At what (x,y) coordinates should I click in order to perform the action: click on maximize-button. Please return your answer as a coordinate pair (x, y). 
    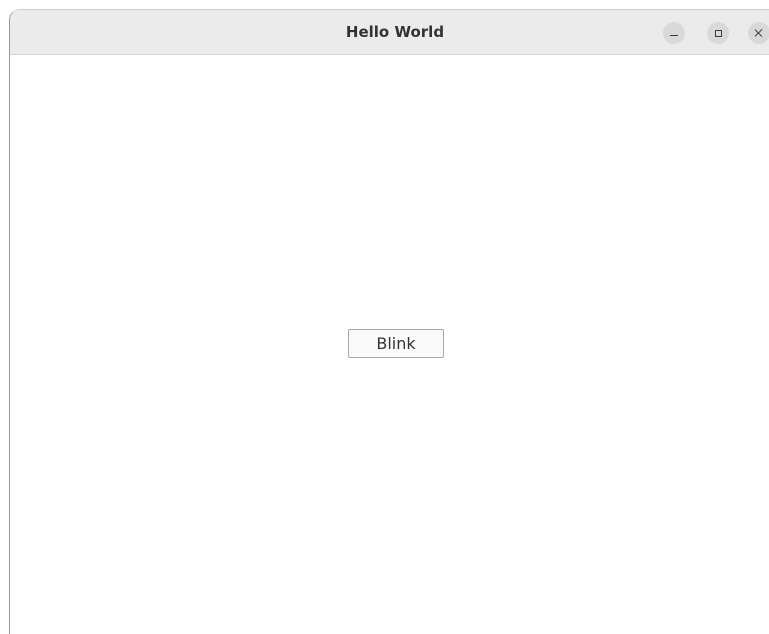
    Looking at the image, I should click on (718, 33).